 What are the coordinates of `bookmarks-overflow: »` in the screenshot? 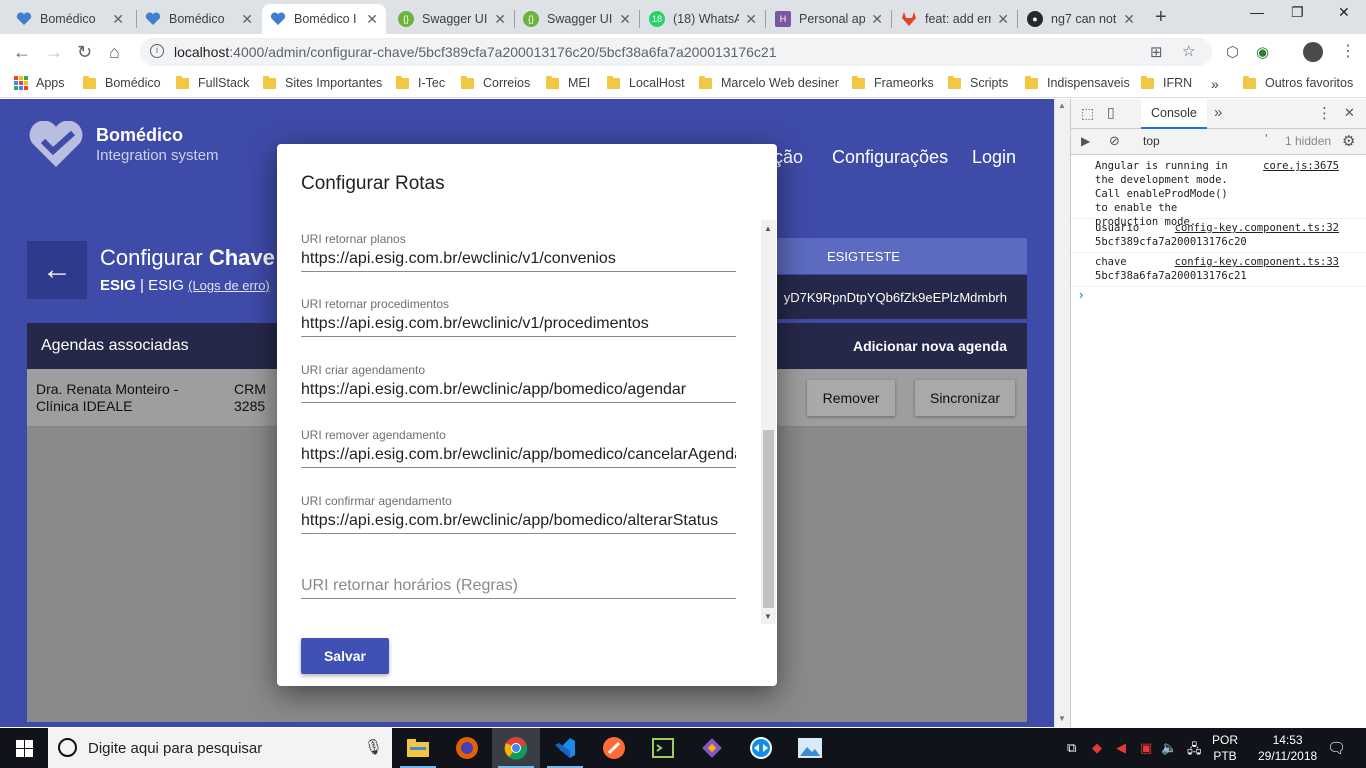 It's located at (1215, 84).